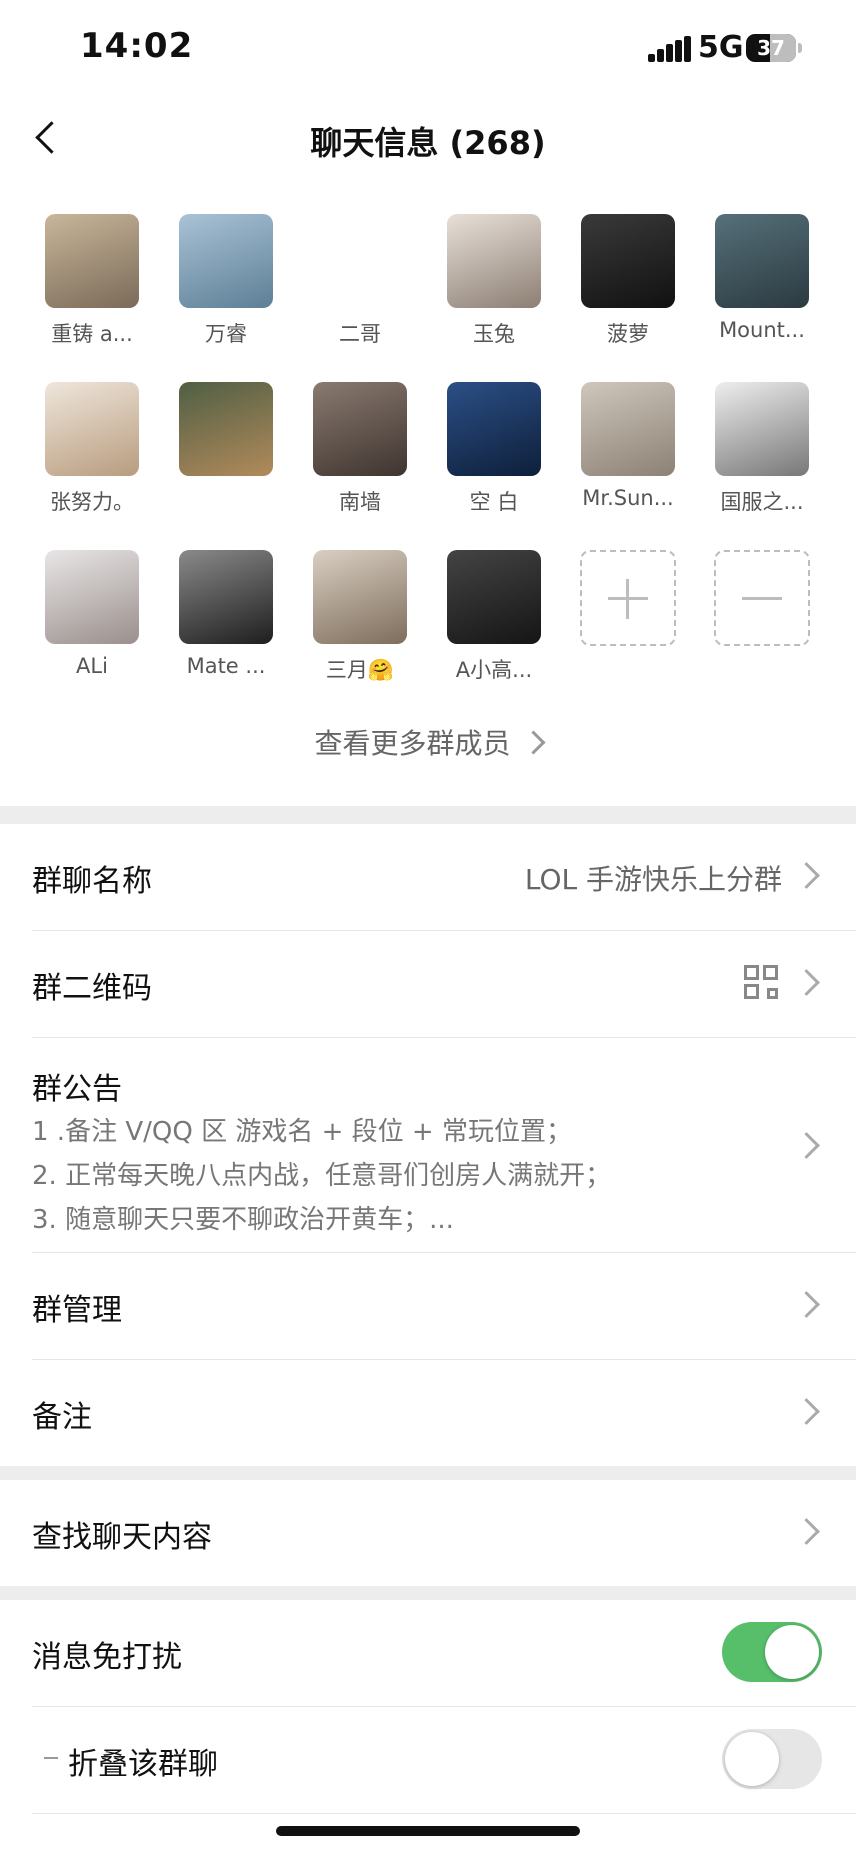  Describe the element at coordinates (444, 1760) in the screenshot. I see `fold-row: 折叠该群聊` at that location.